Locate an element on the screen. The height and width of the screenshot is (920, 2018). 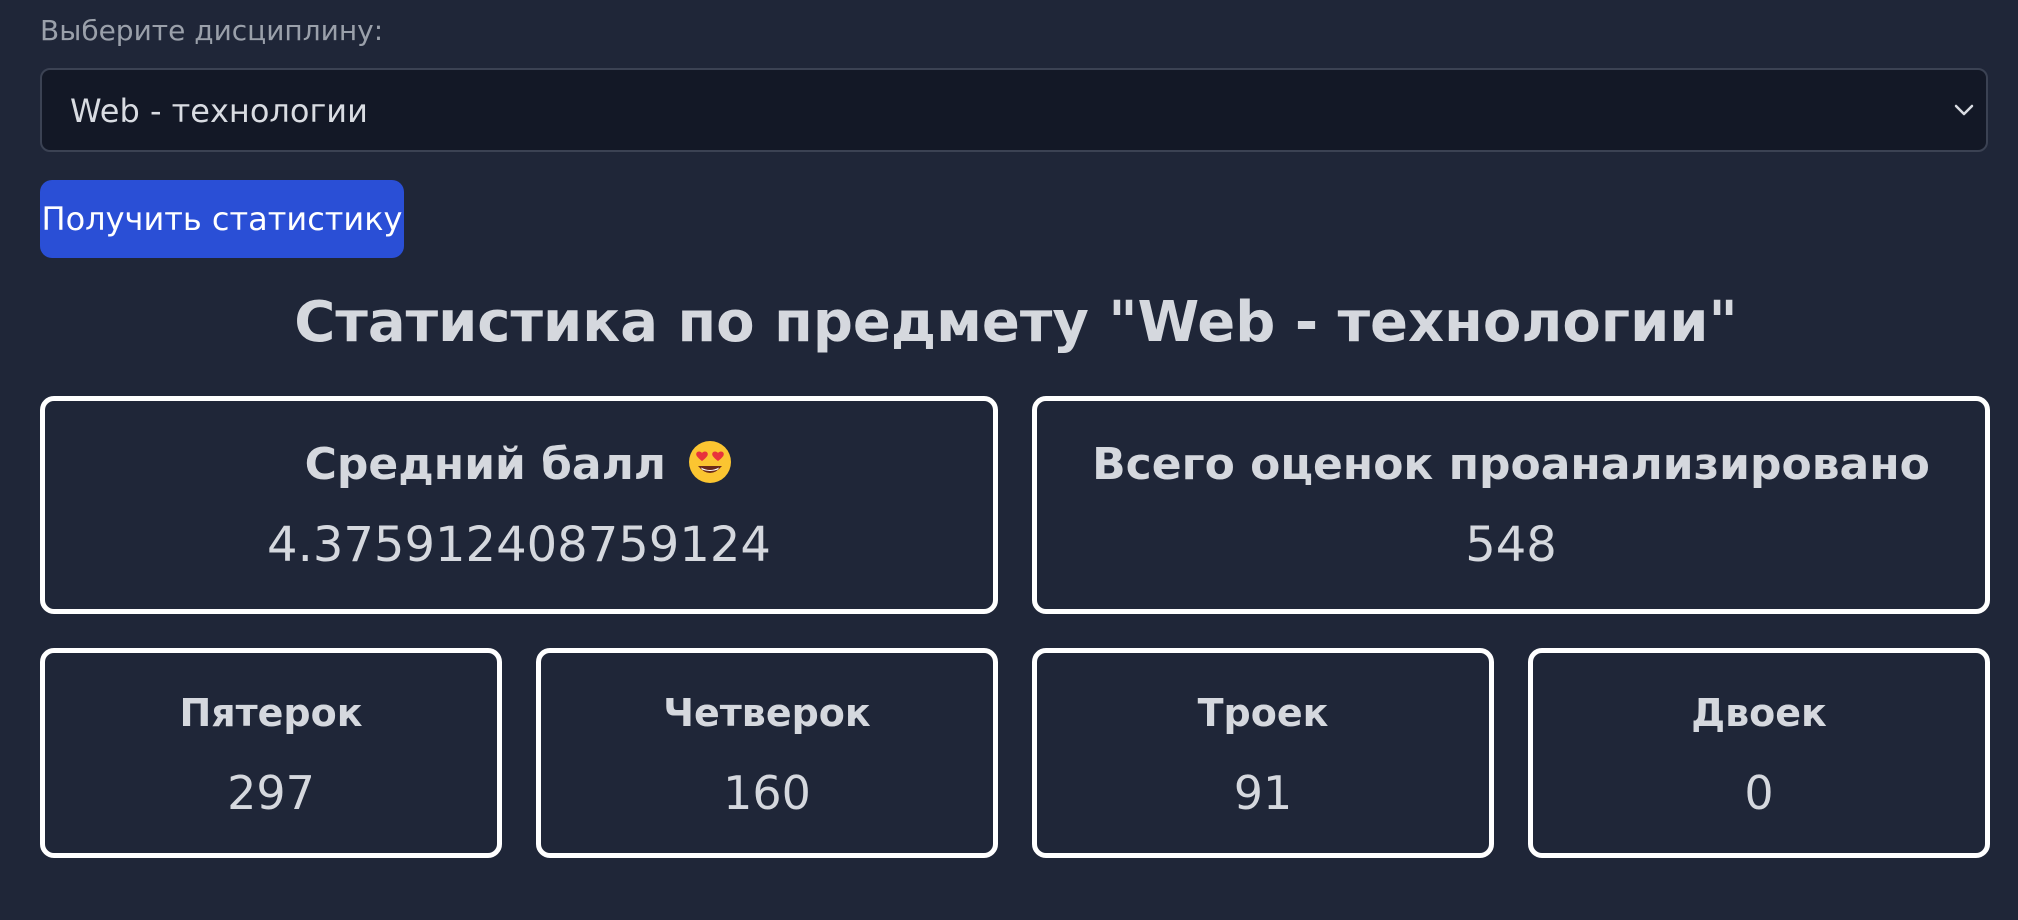
discipline-select-value: Web - технологии is located at coordinates (219, 111).